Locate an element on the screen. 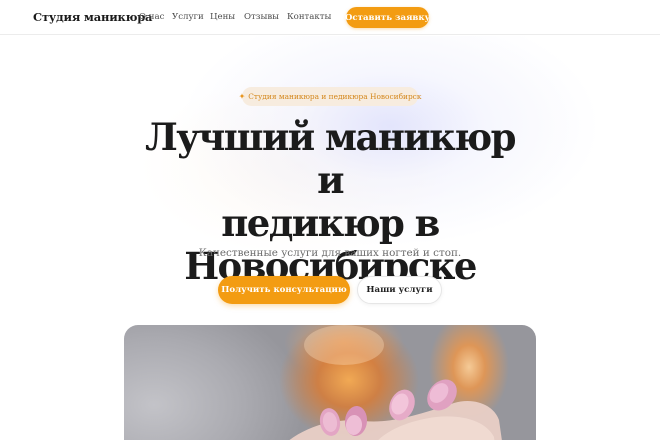  hero-title-line-1: Лучший маникюр и is located at coordinates (330, 158).